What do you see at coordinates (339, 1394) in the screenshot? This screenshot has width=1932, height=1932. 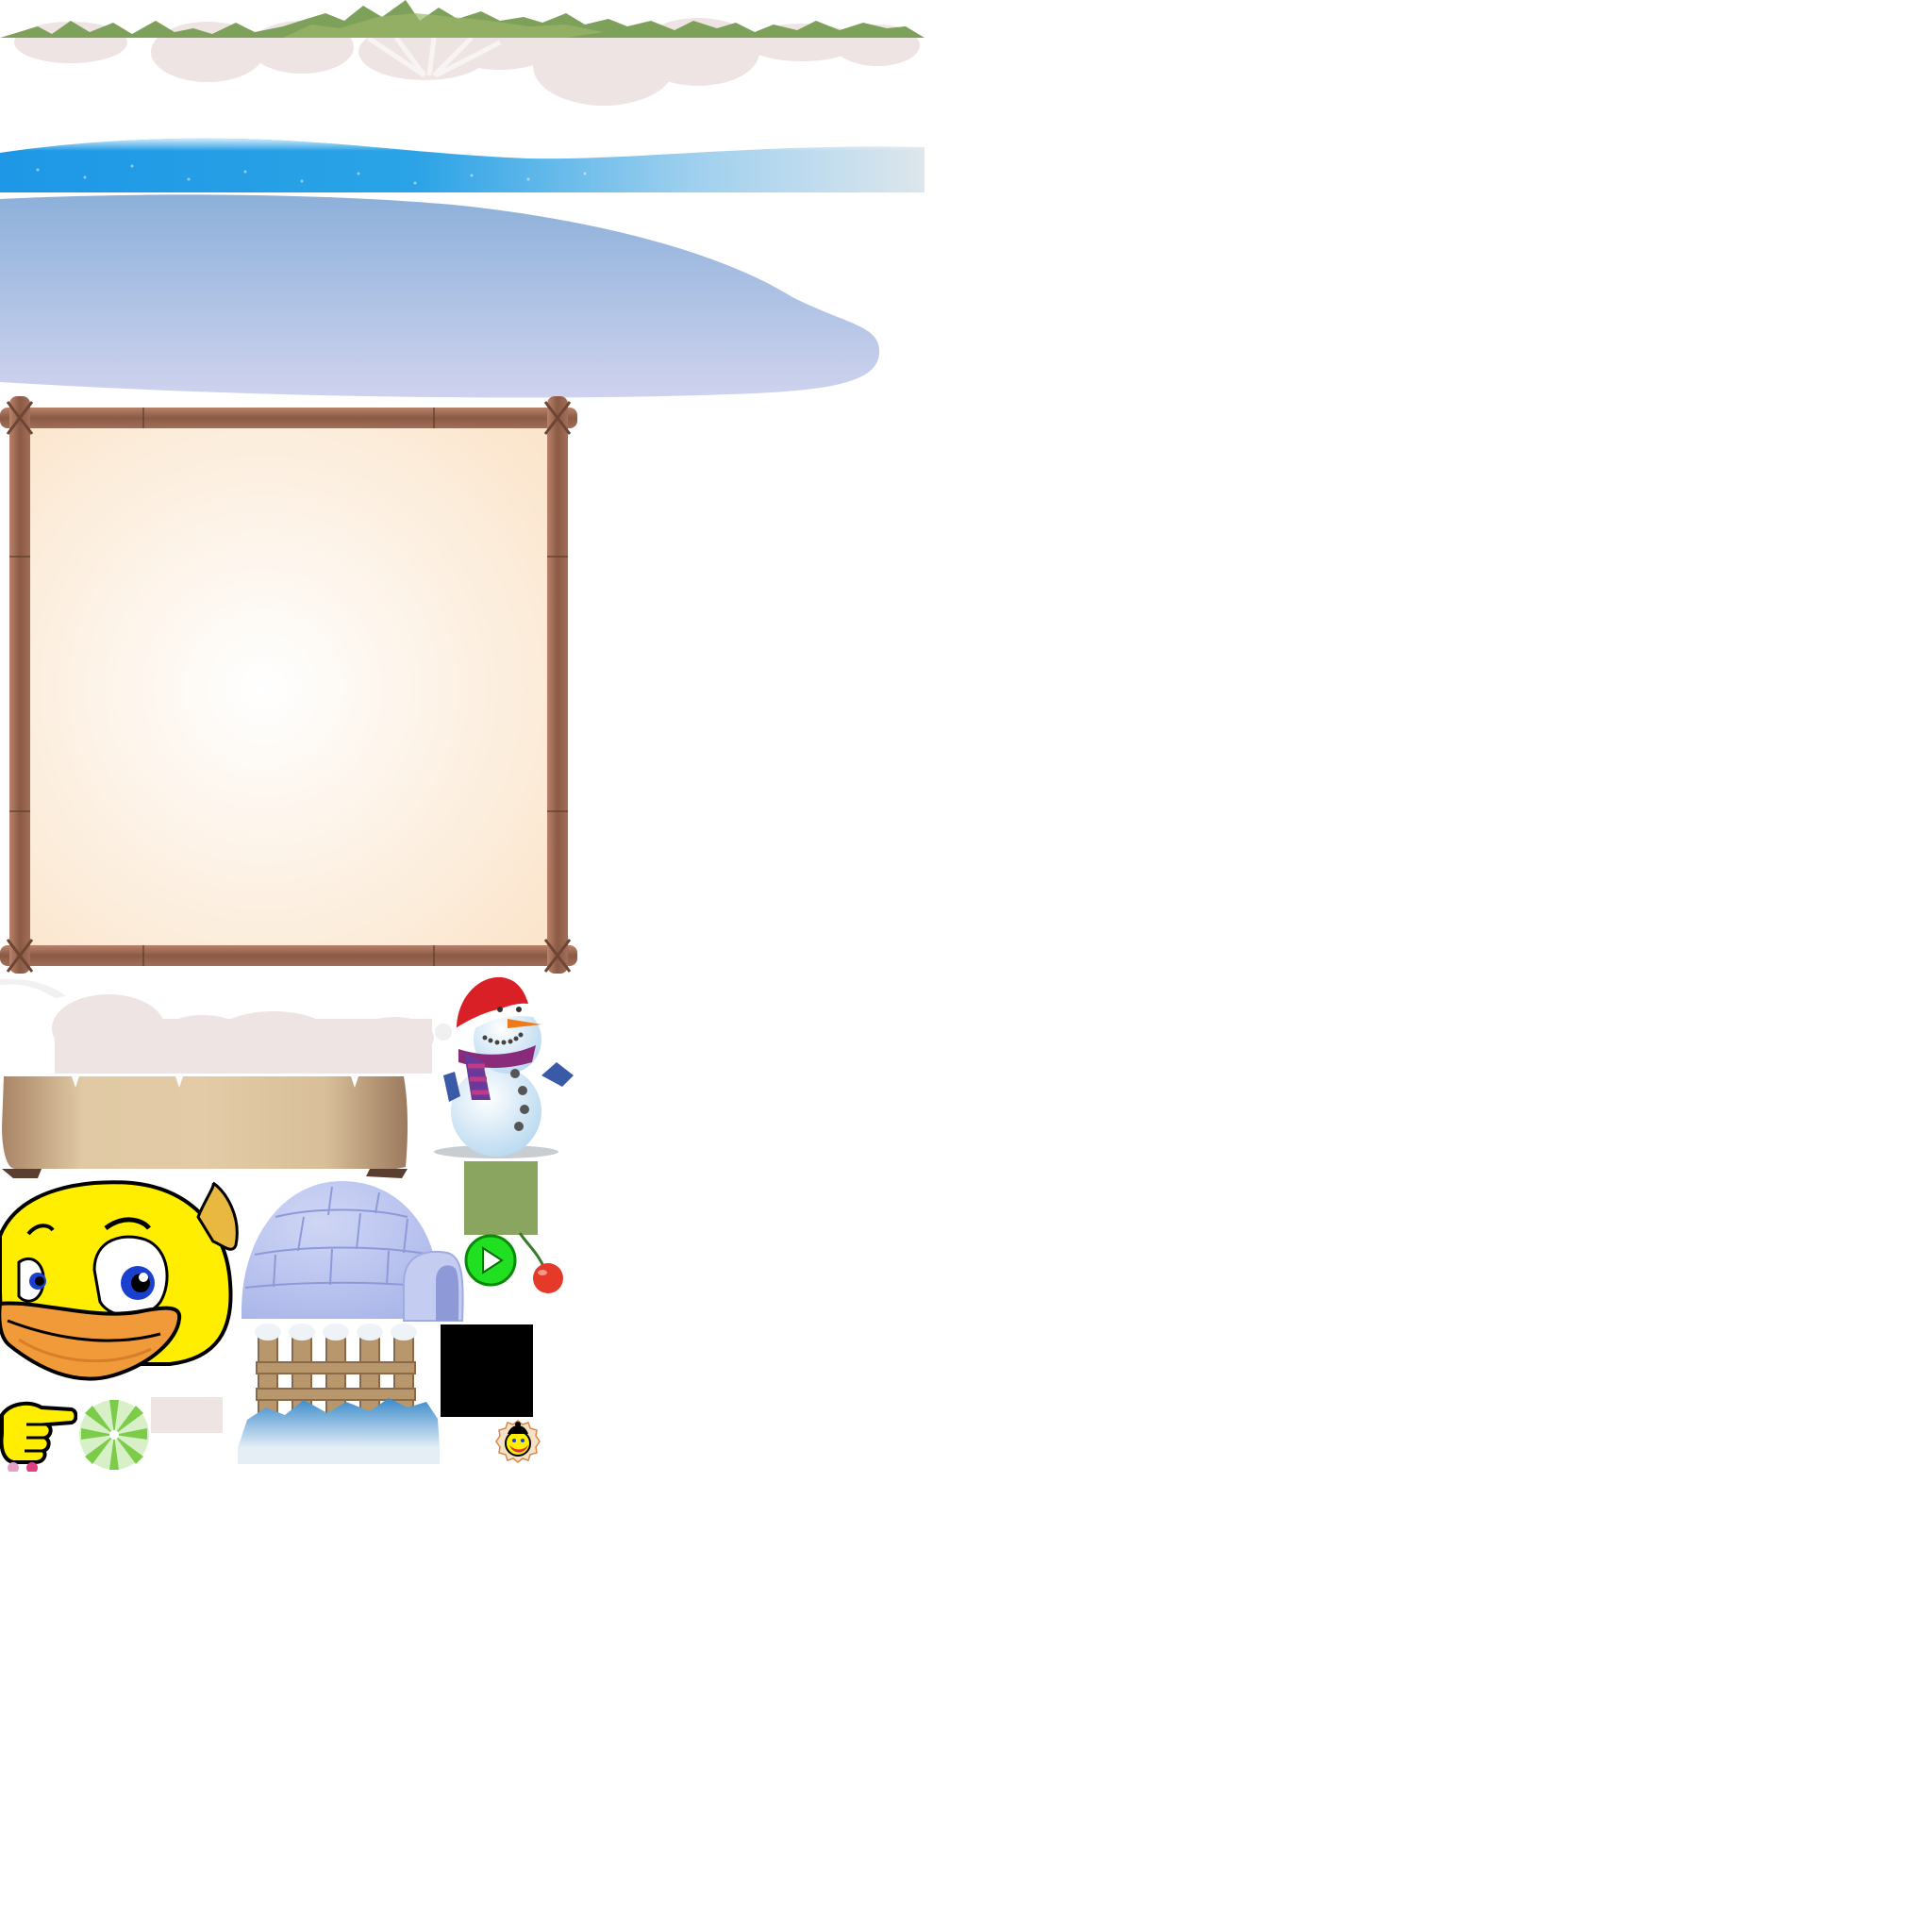 I see `snowy-fence` at bounding box center [339, 1394].